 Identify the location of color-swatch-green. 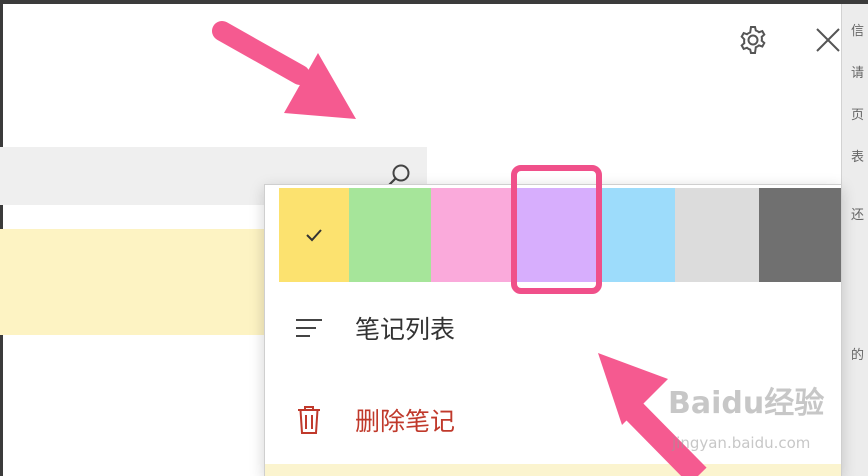
(390, 235).